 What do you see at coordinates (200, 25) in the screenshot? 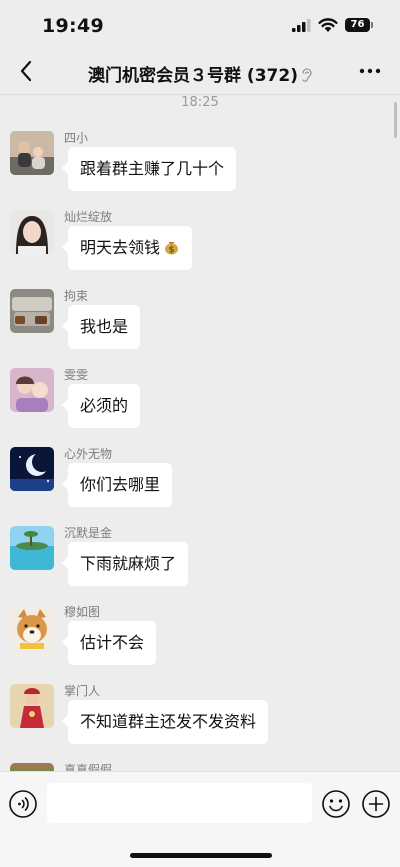
I see `status-bar: 19:49 76` at bounding box center [200, 25].